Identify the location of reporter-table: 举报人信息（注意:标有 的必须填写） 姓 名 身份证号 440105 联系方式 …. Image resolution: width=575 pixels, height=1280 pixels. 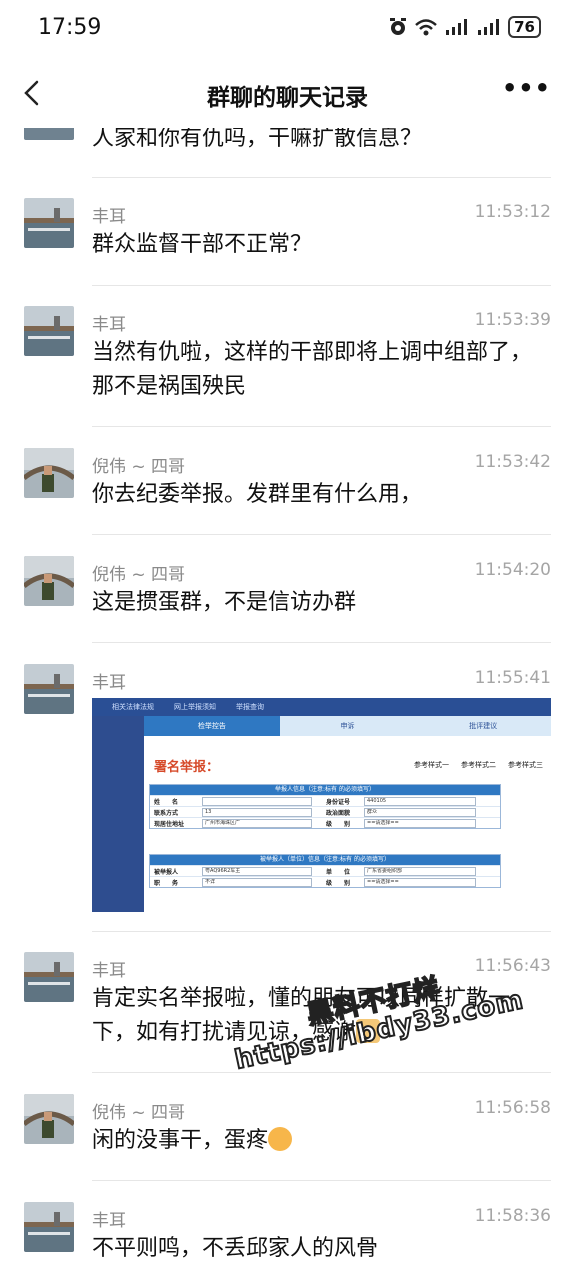
(325, 806).